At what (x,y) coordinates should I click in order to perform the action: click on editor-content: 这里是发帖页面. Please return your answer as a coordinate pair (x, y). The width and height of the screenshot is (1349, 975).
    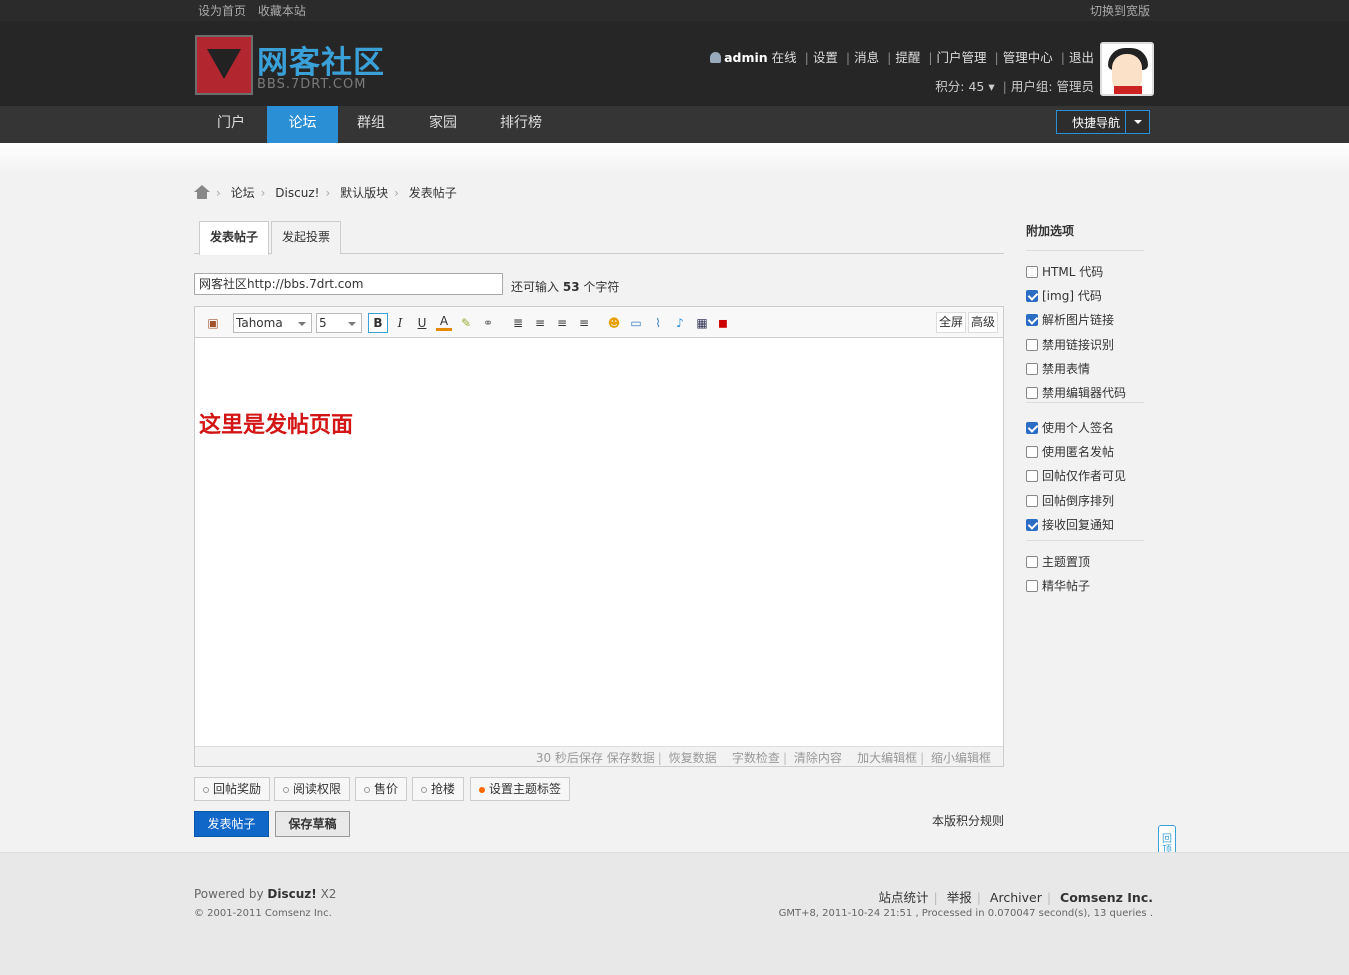
    Looking at the image, I should click on (276, 423).